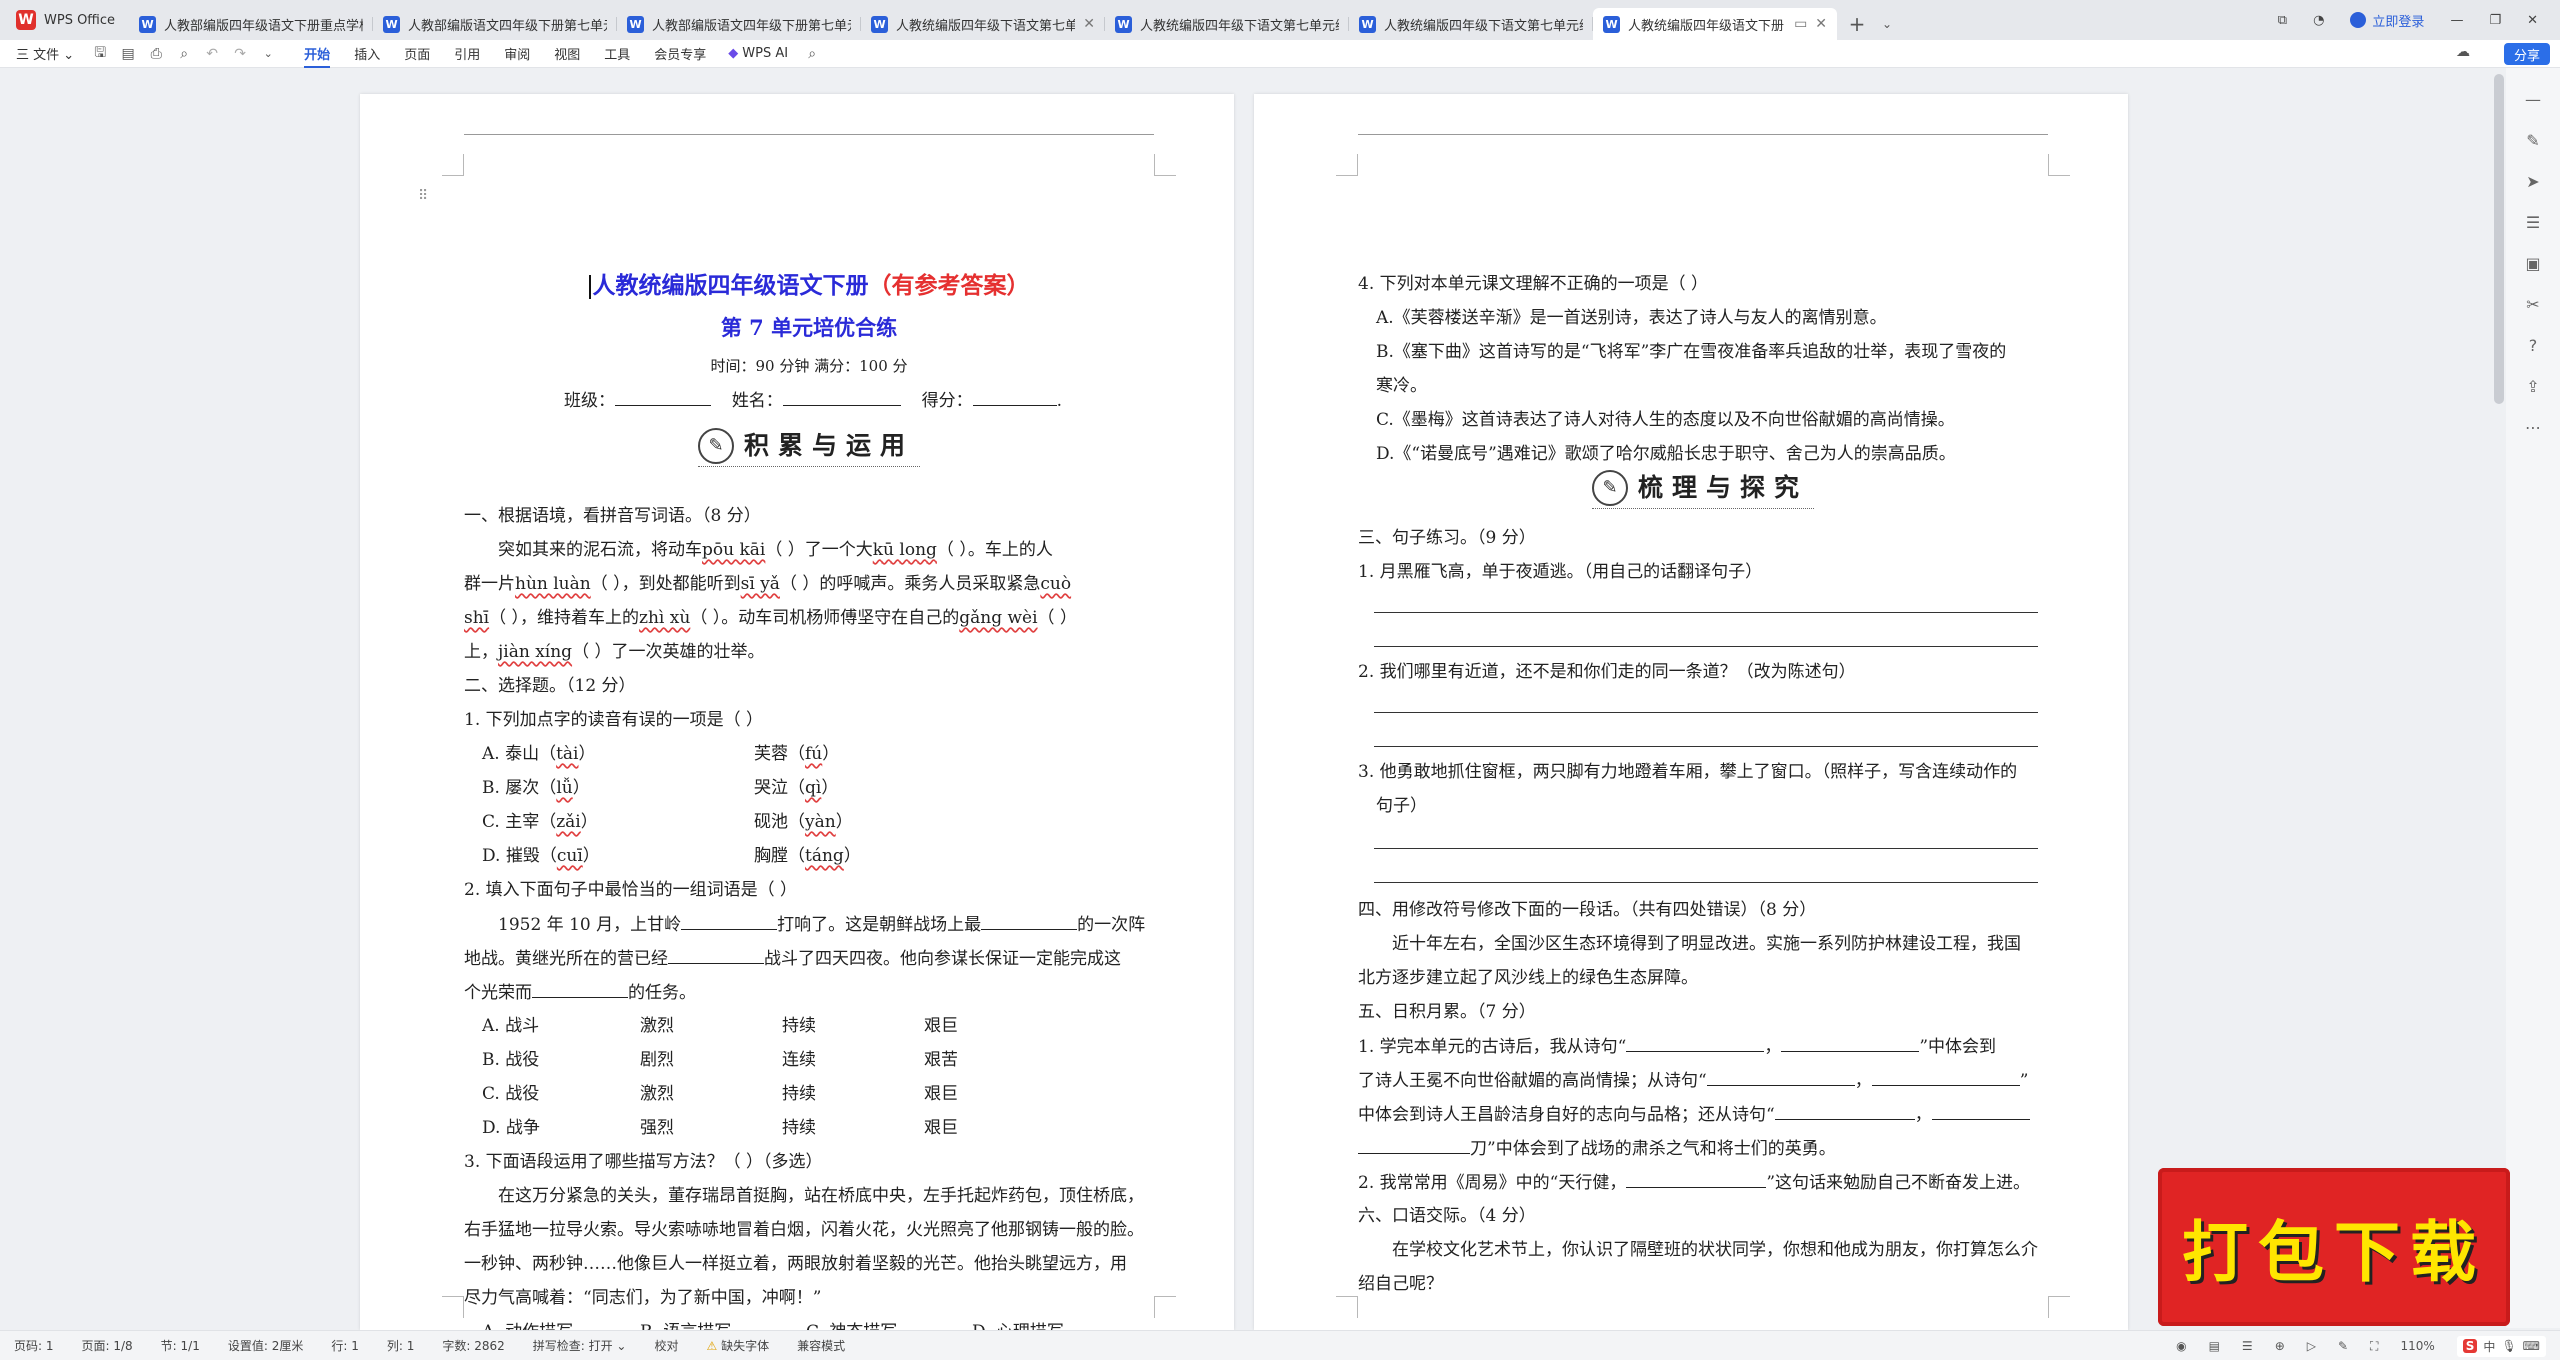  I want to click on save-icon: 🖫, so click(100, 54).